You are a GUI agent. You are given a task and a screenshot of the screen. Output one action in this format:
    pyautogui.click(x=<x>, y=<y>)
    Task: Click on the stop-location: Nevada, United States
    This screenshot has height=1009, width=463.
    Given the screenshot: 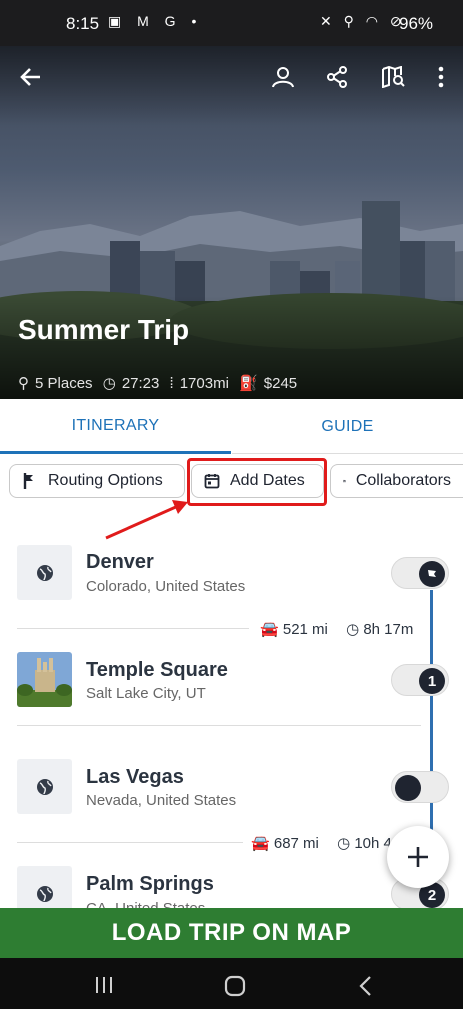 What is the action you would take?
    pyautogui.click(x=161, y=800)
    